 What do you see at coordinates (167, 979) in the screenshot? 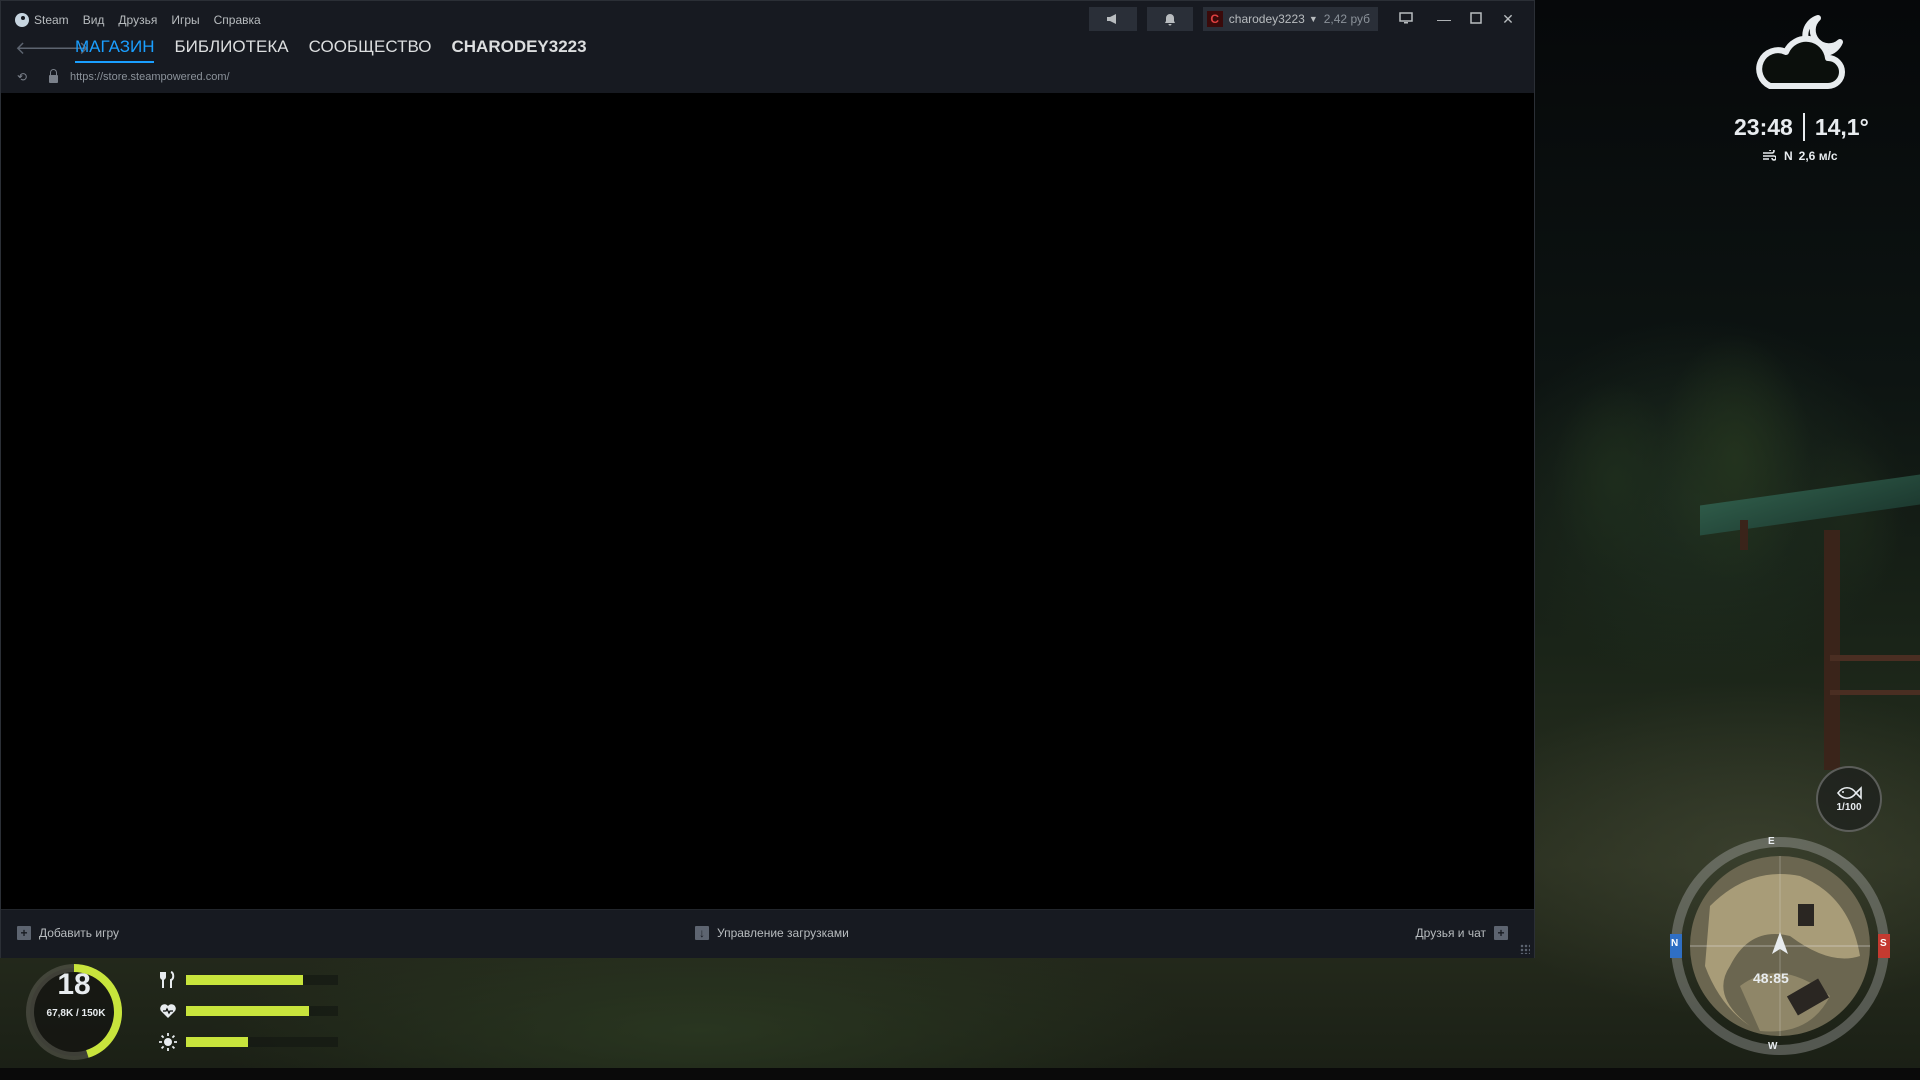
I see `fork-knife-icon` at bounding box center [167, 979].